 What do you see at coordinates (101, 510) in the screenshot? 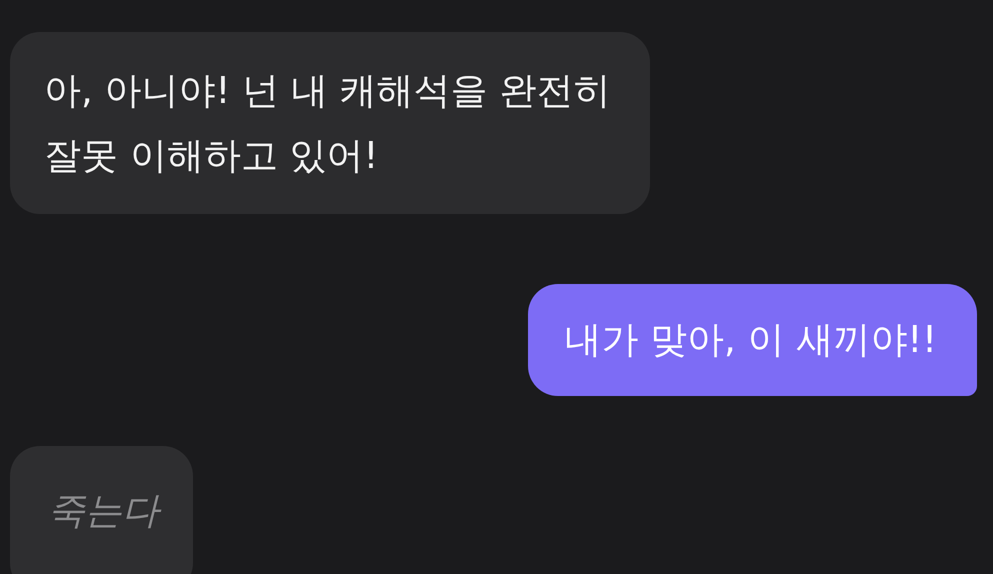
I see `received-message-bubble: 죽는다` at bounding box center [101, 510].